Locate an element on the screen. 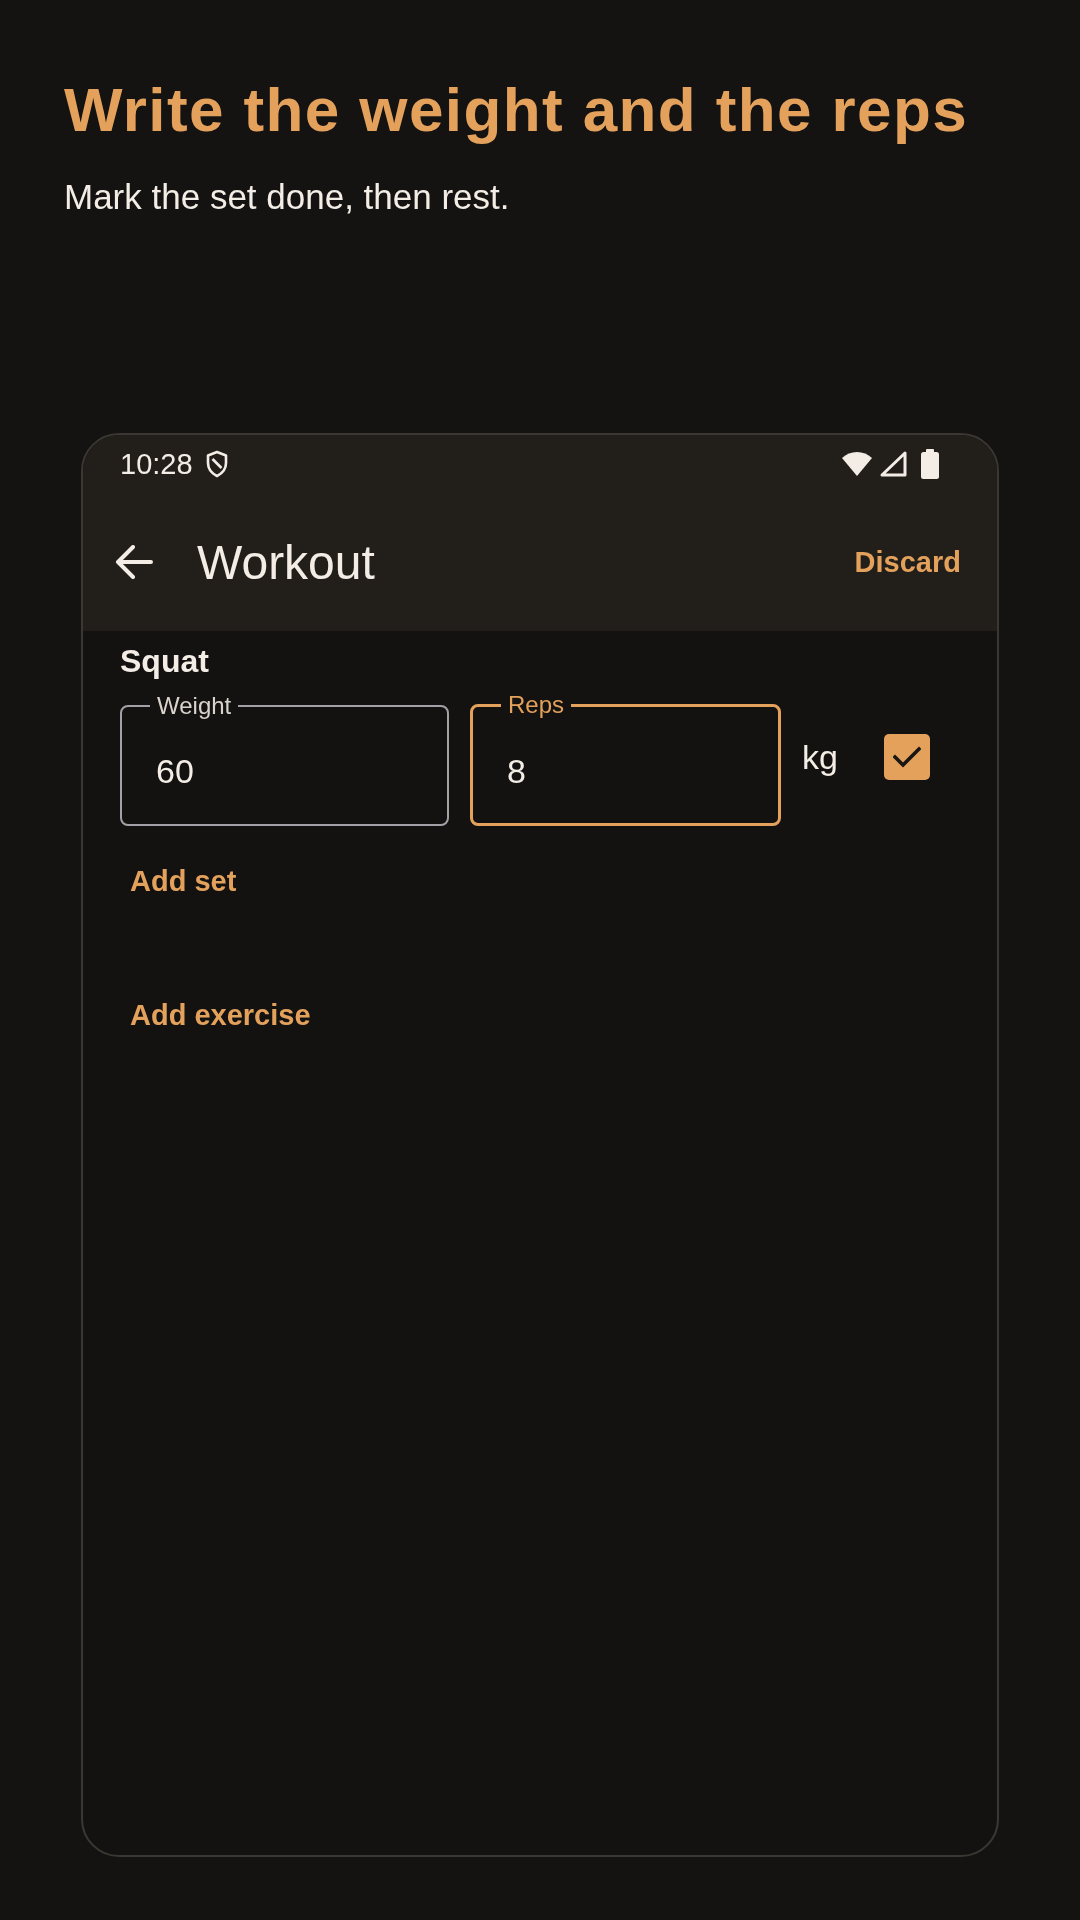 The height and width of the screenshot is (1920, 1080). page-heading: Write the weight and the reps is located at coordinates (517, 110).